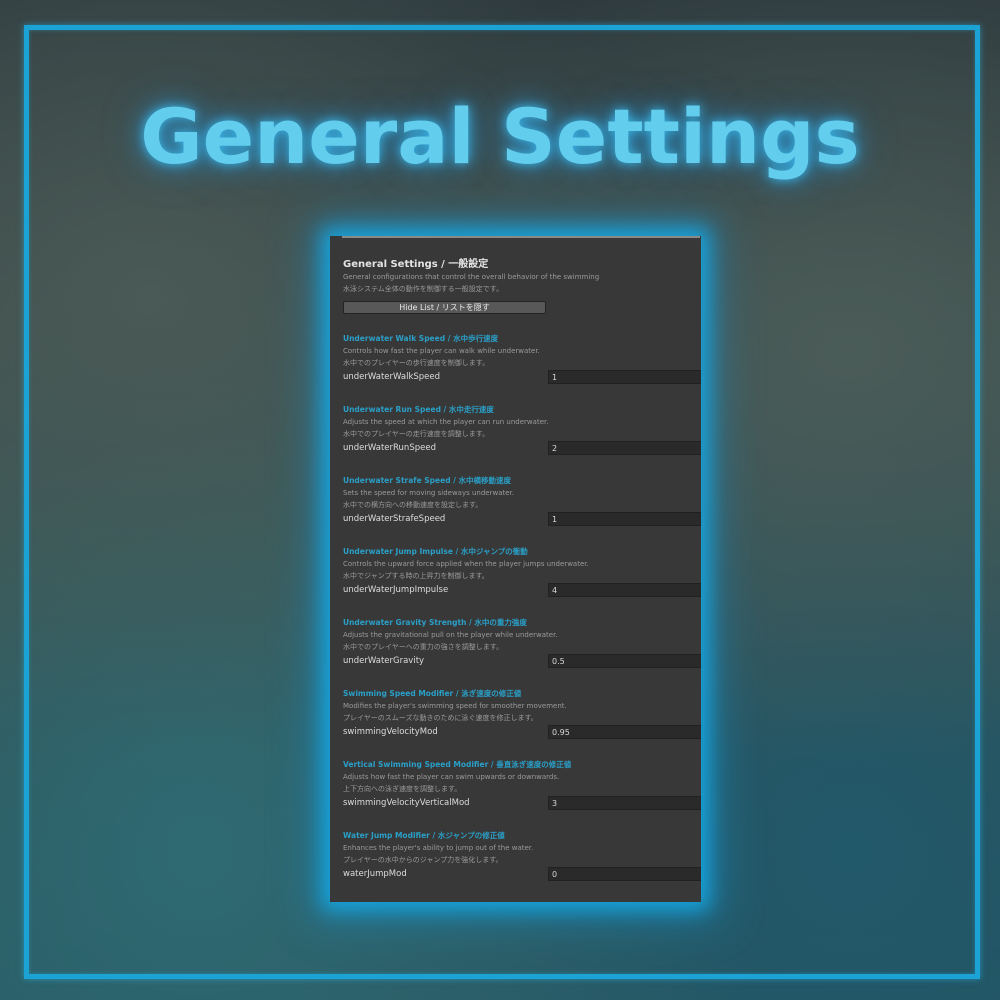  What do you see at coordinates (402, 789) in the screenshot?
I see `section-description-ja: 上下方向への泳ぎ速度を調整します。` at bounding box center [402, 789].